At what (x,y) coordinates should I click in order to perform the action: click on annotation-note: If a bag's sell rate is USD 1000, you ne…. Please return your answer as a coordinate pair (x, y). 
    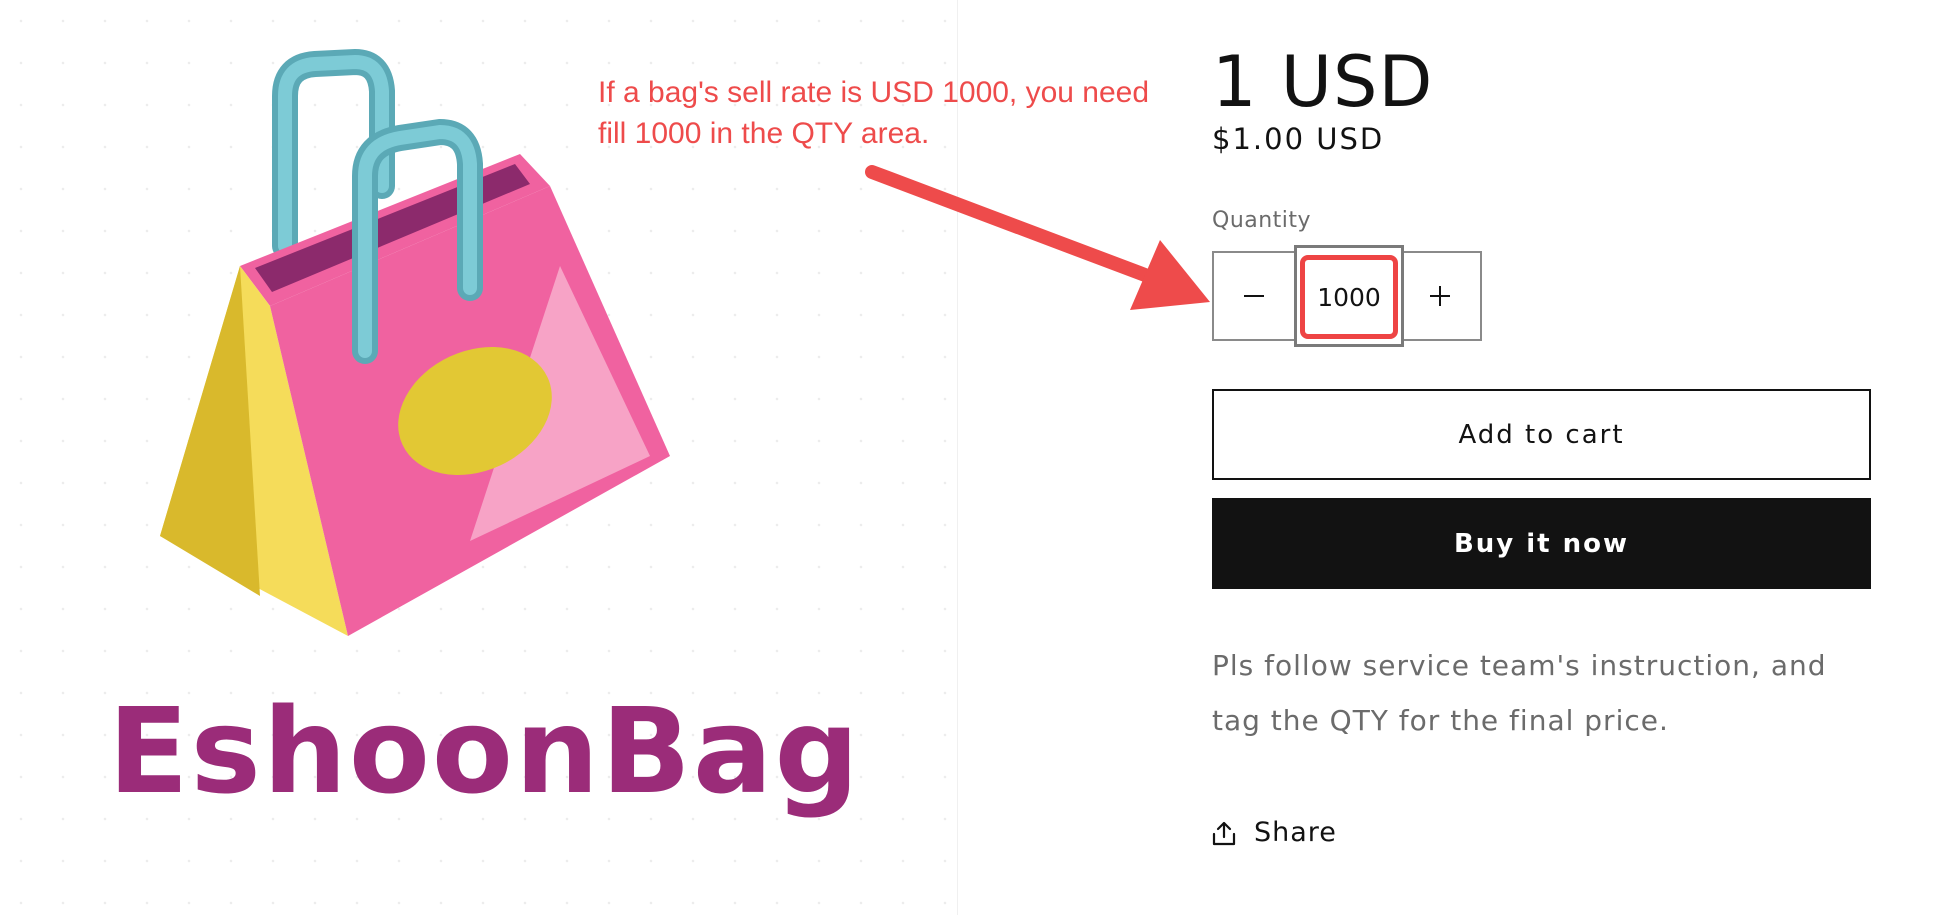
    Looking at the image, I should click on (874, 113).